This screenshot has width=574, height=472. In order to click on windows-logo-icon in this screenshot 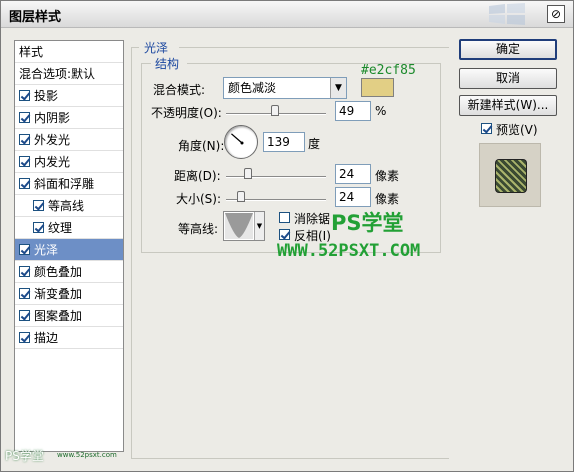, I will do `click(507, 14)`.